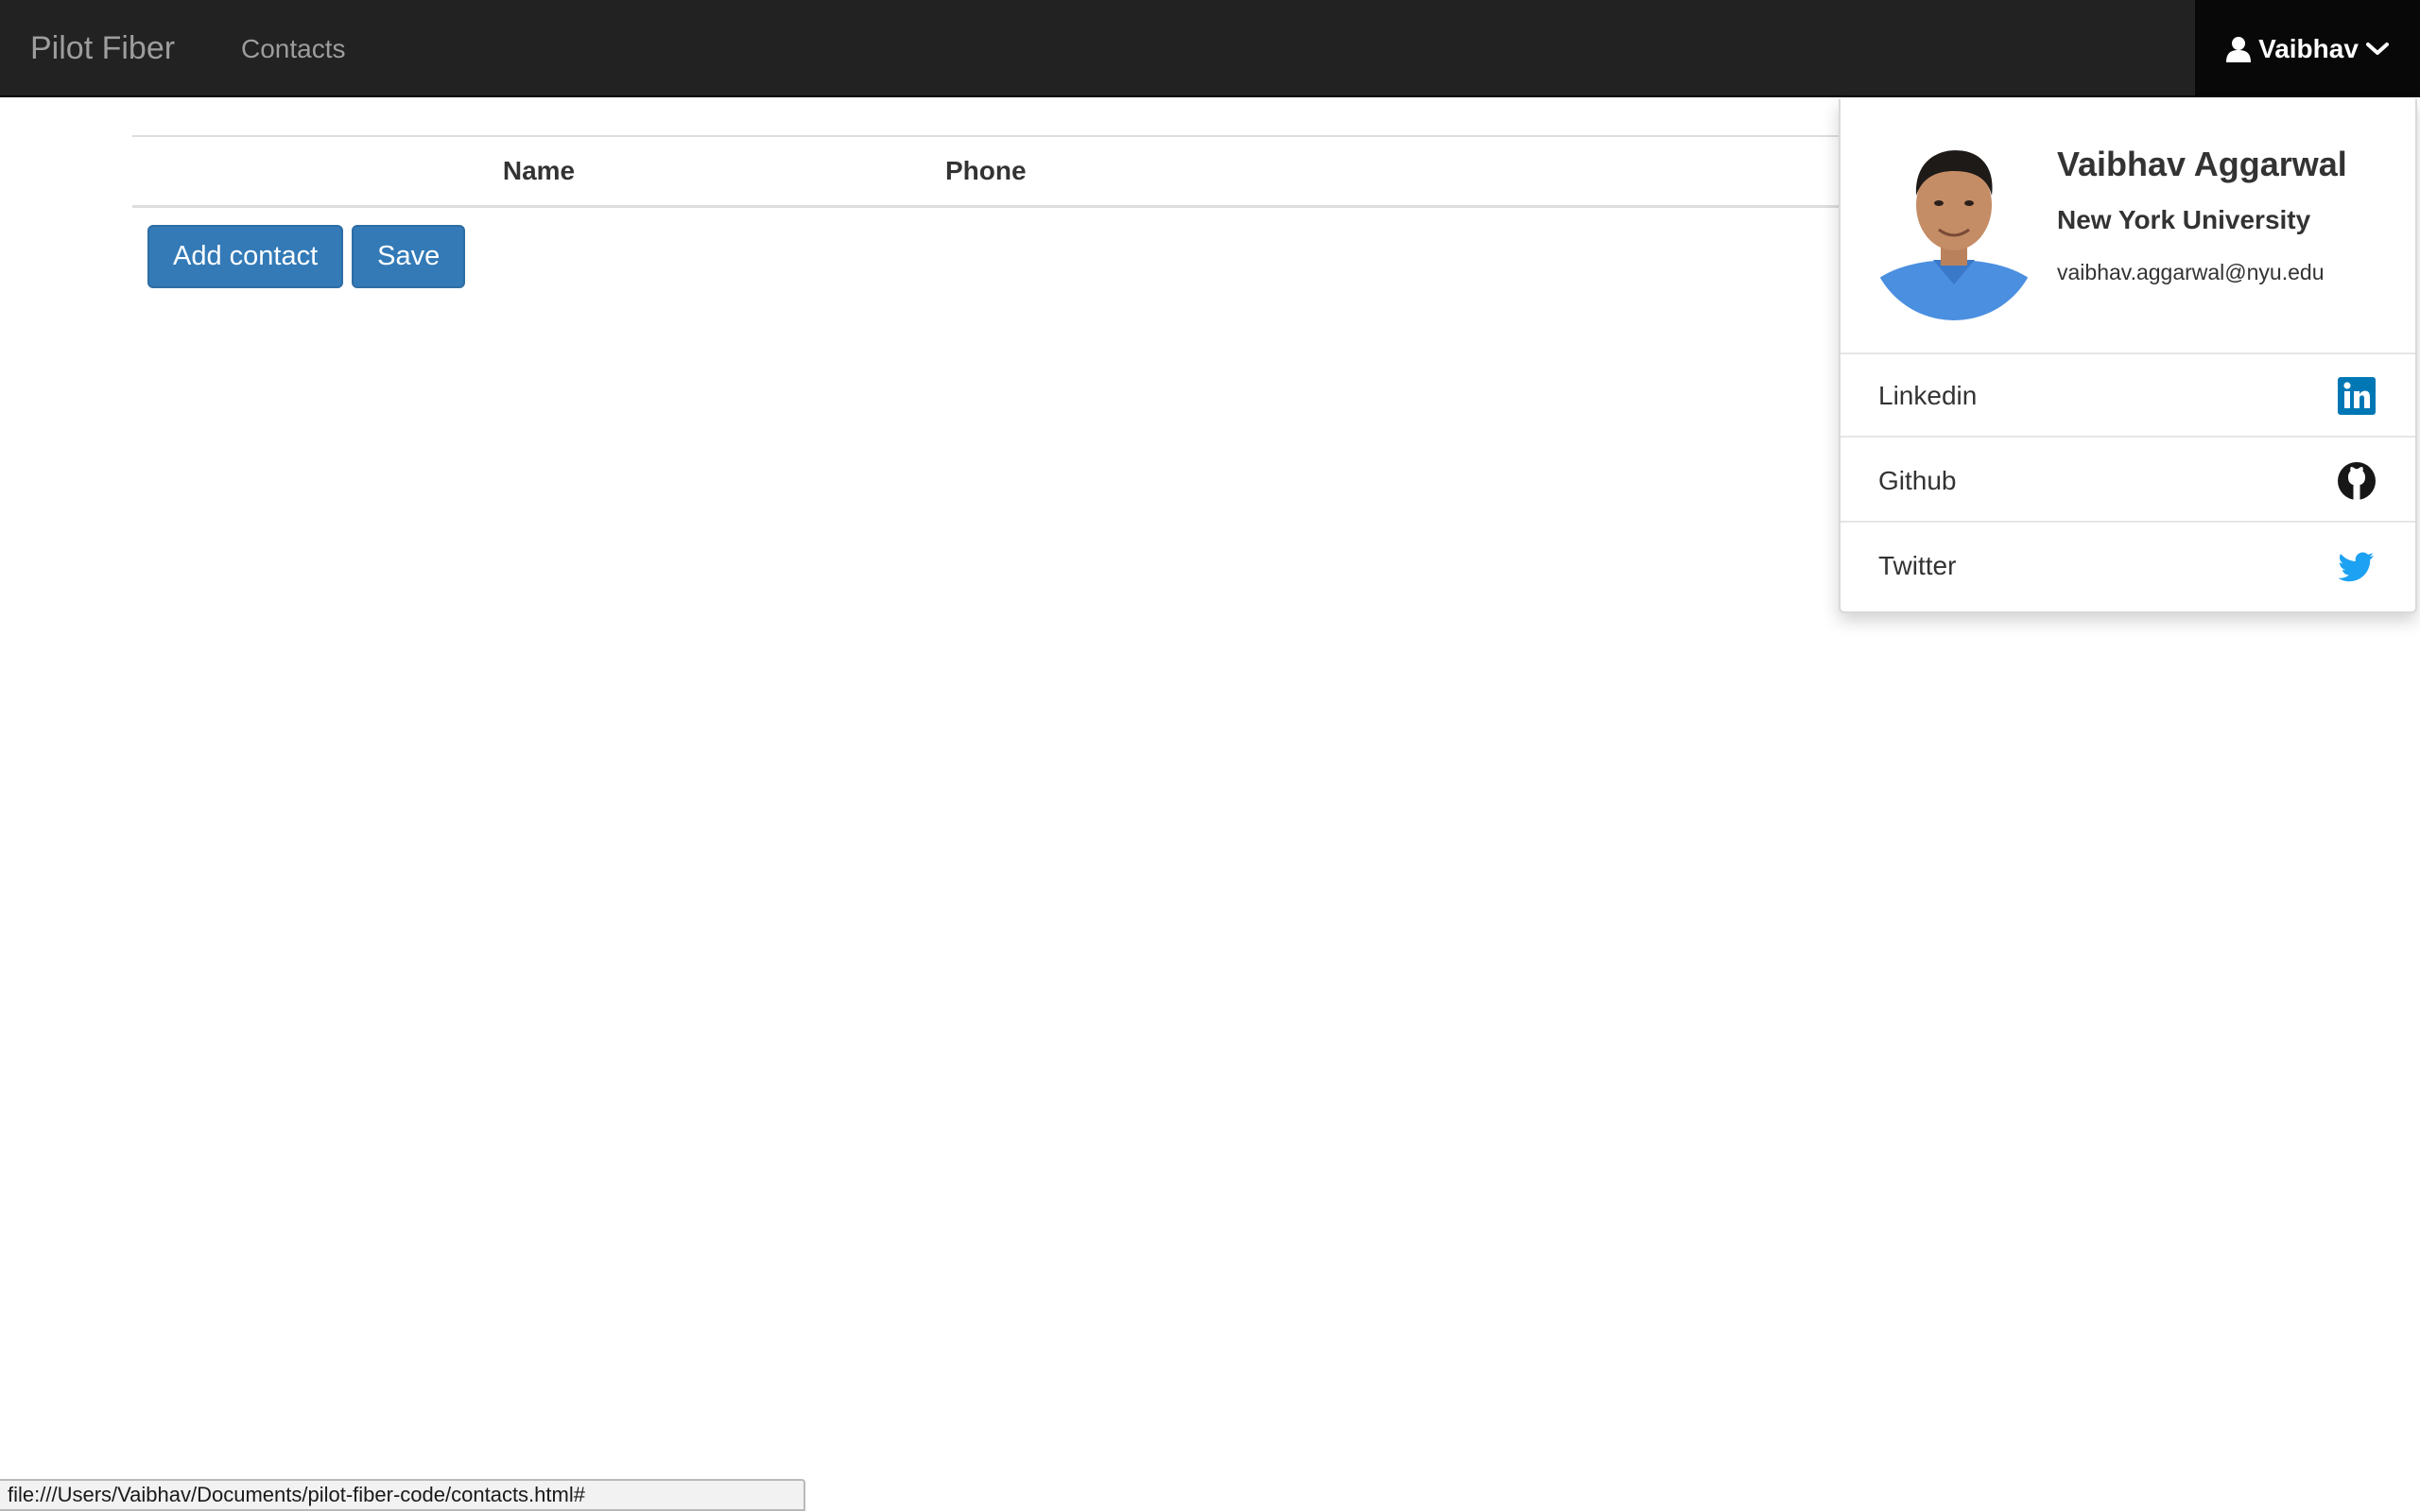 The image size is (2420, 1512). Describe the element at coordinates (293, 48) in the screenshot. I see `nav-link-contacts: Contacts` at that location.